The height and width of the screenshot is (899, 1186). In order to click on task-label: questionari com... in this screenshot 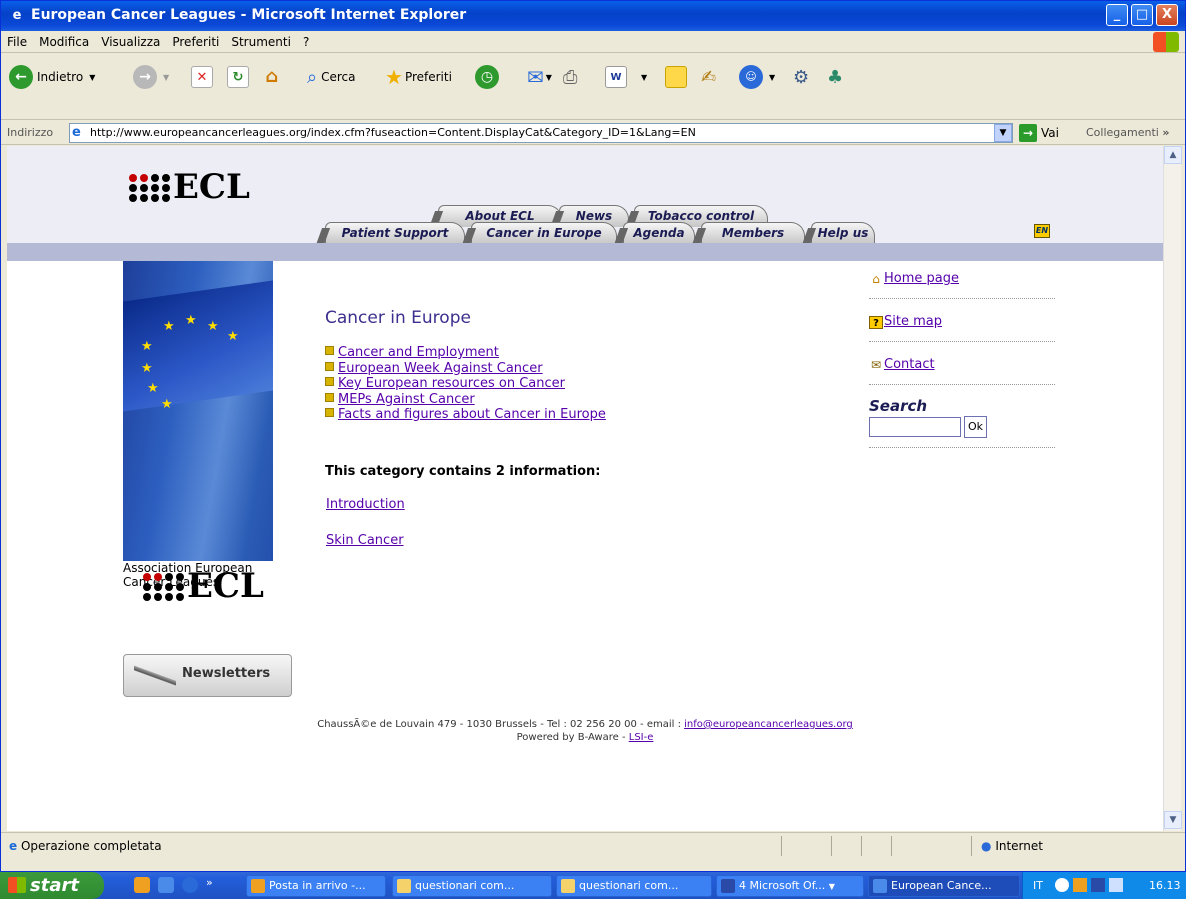, I will do `click(629, 885)`.